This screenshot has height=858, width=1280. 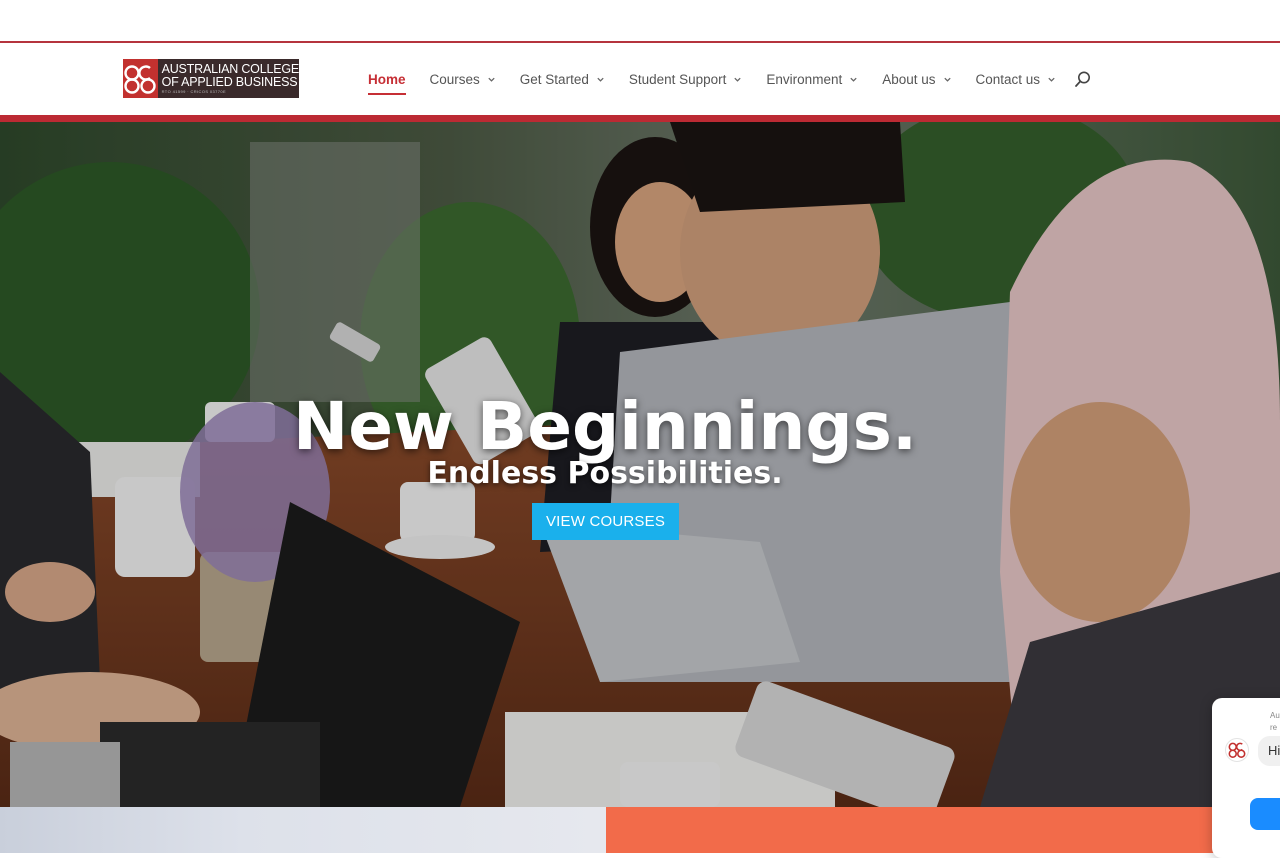 I want to click on nav-item-environment: Environment, so click(x=812, y=79).